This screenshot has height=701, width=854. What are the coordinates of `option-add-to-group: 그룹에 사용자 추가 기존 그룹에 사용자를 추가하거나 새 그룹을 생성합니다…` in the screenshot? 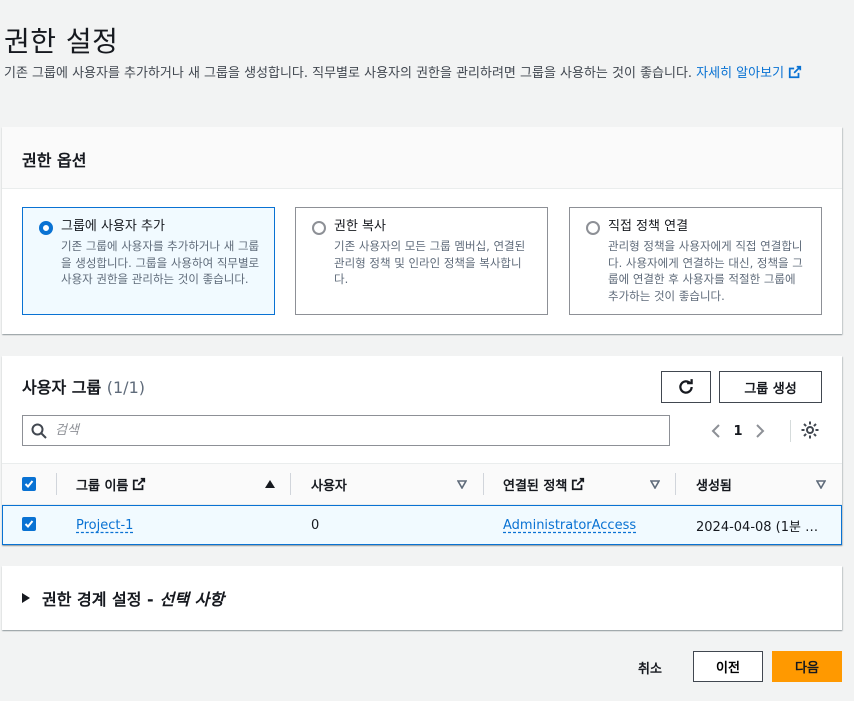 It's located at (148, 261).